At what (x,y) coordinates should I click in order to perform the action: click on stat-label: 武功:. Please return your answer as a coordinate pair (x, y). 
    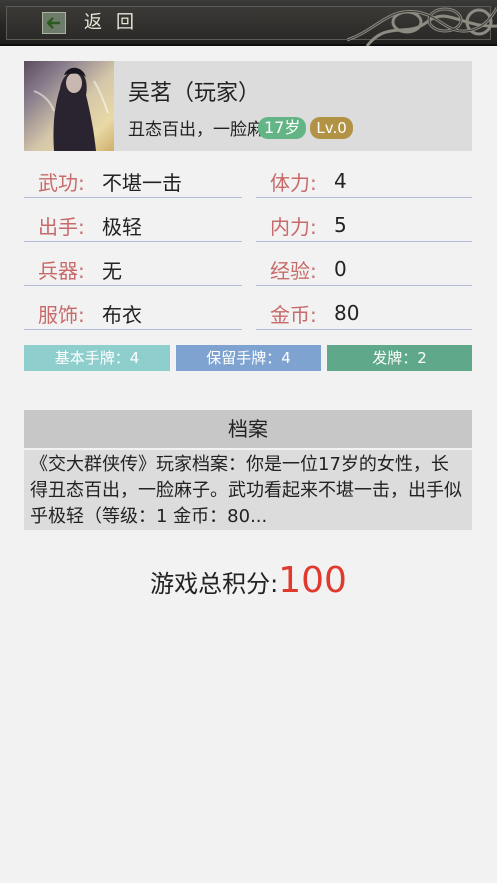
    Looking at the image, I should click on (61, 182).